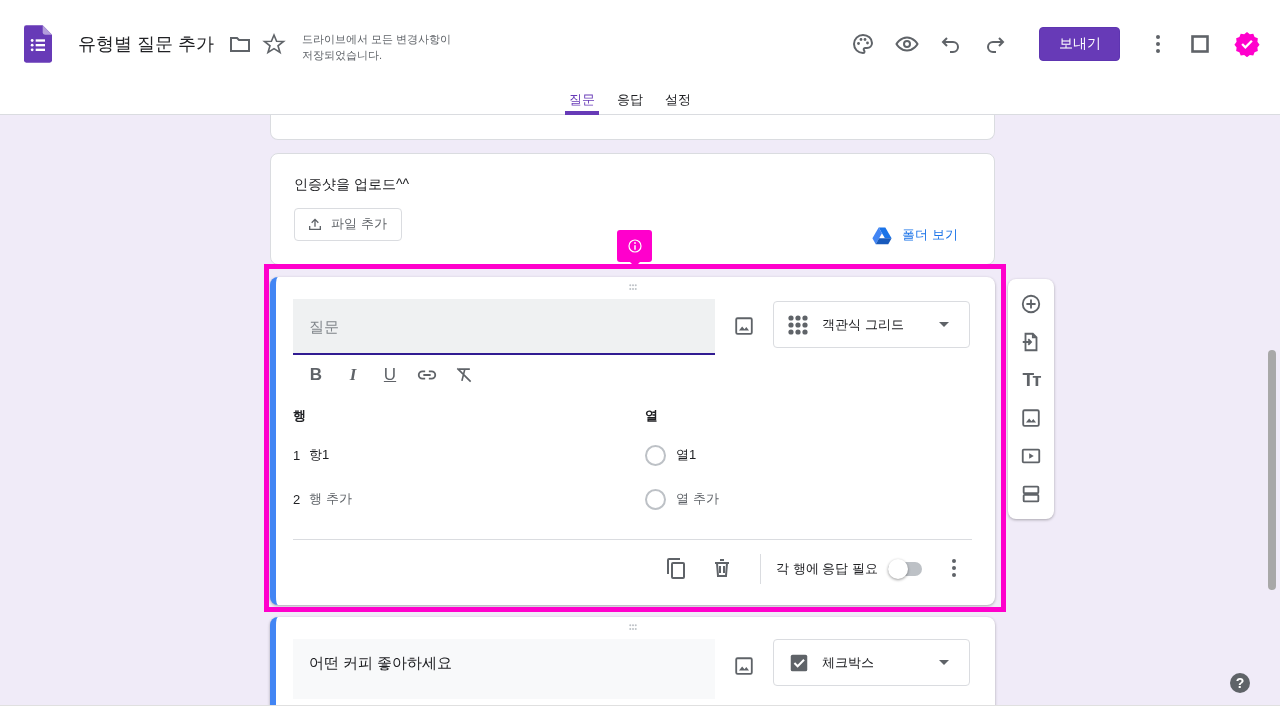 Image resolution: width=1280 pixels, height=720 pixels. Describe the element at coordinates (1079, 44) in the screenshot. I see `send-button: 보내기` at that location.